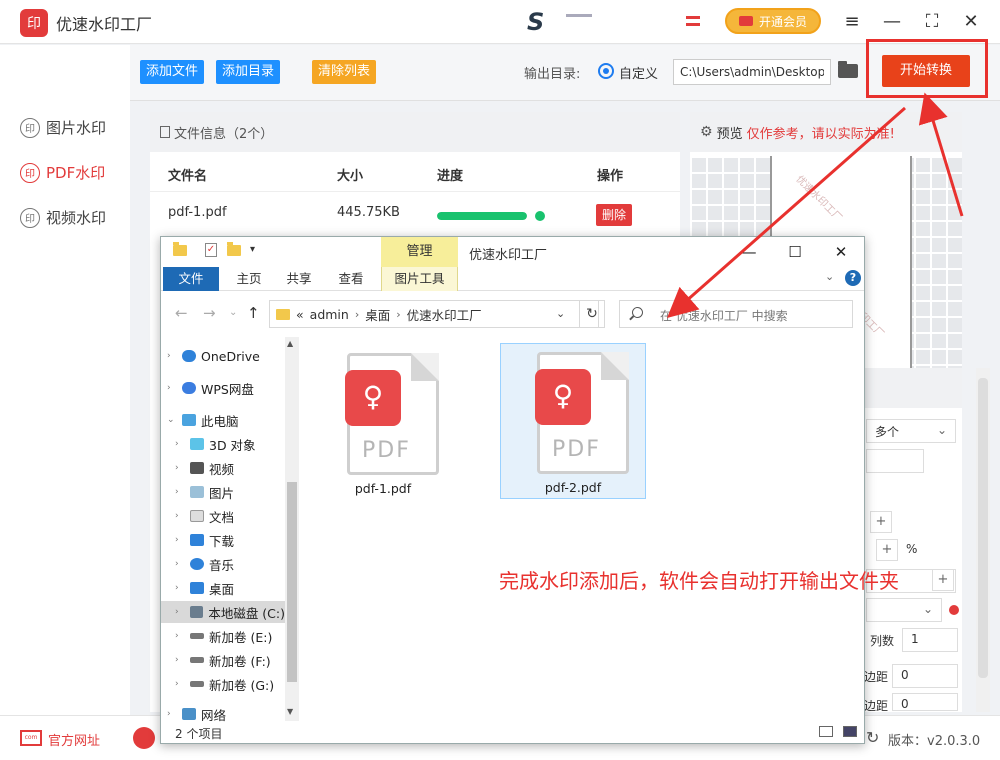 Image resolution: width=1000 pixels, height=760 pixels. I want to click on start-convert-button: 开始转换, so click(926, 71).